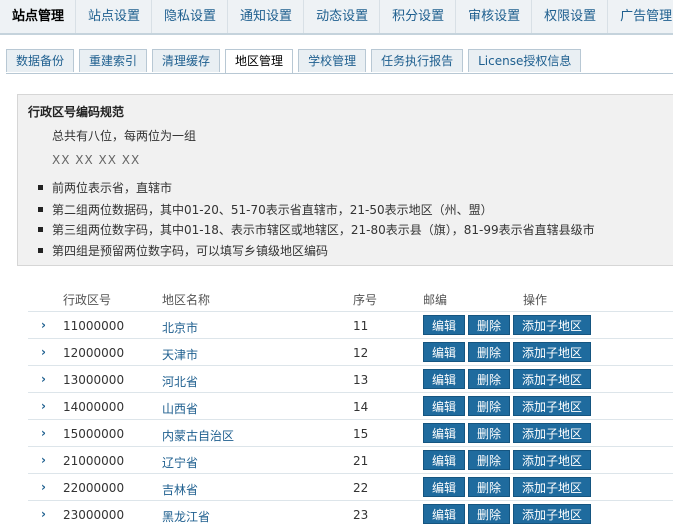 The image size is (673, 529). Describe the element at coordinates (180, 327) in the screenshot. I see `region-name-link: 北京市` at that location.